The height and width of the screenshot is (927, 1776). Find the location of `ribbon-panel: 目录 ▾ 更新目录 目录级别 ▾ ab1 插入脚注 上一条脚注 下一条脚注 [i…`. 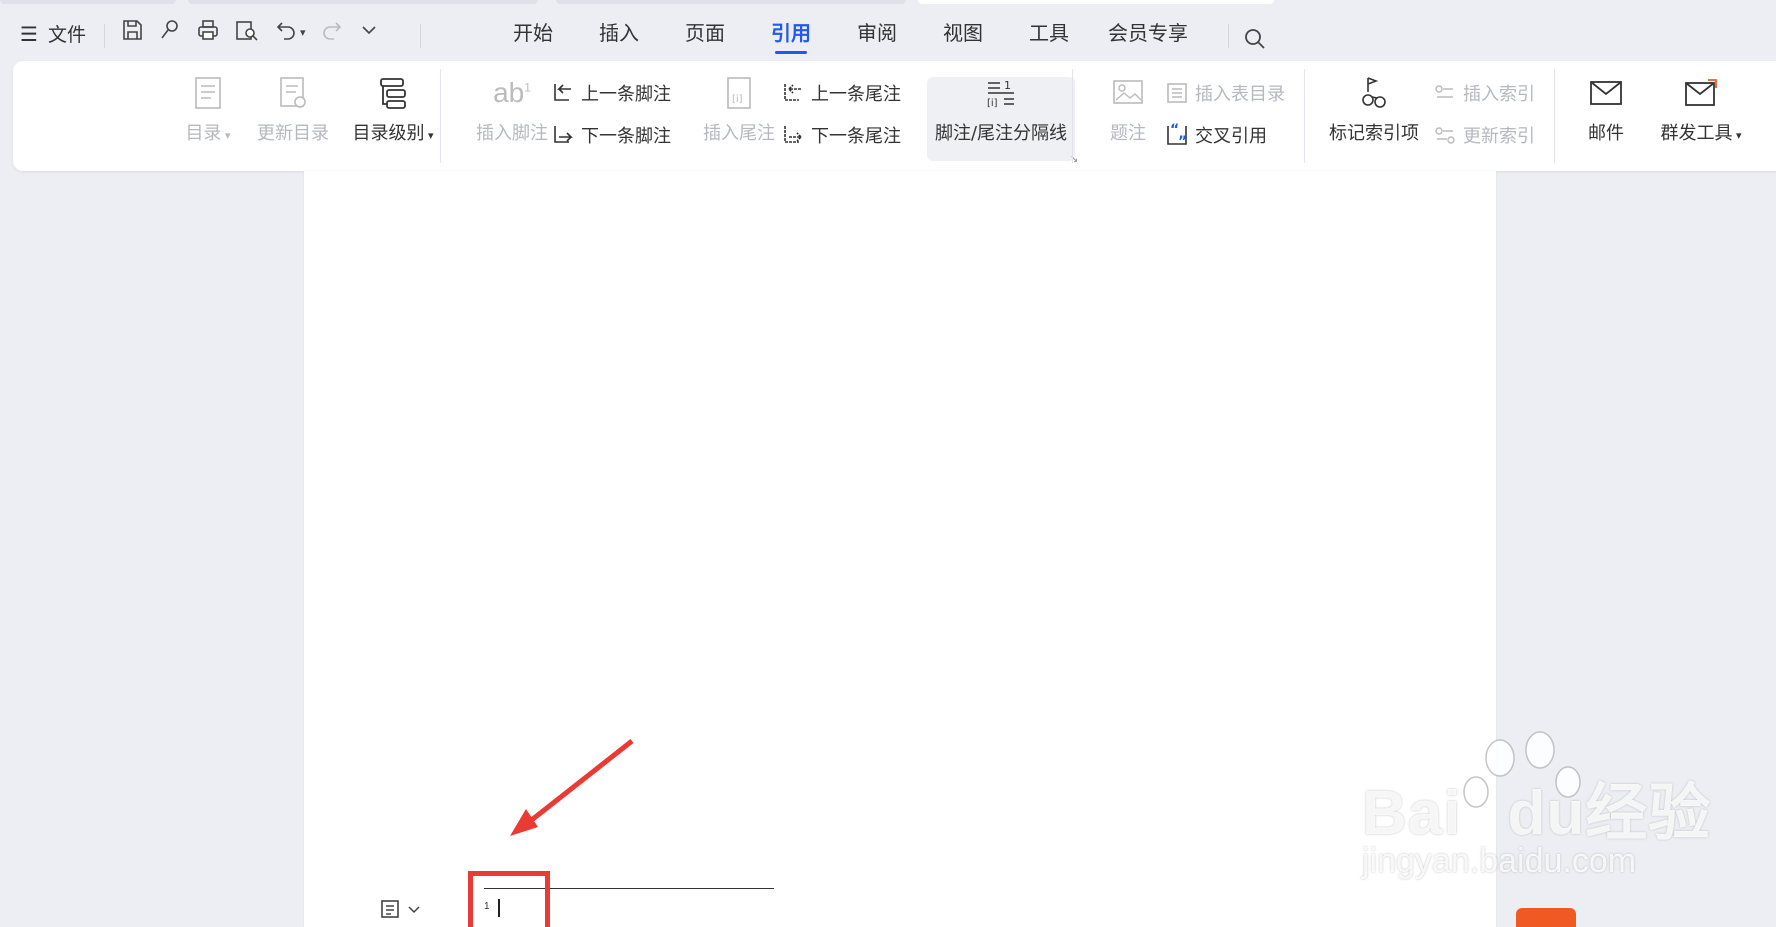

ribbon-panel: 目录 ▾ 更新目录 目录级别 ▾ ab1 插入脚注 上一条脚注 下一条脚注 [i… is located at coordinates (894, 116).